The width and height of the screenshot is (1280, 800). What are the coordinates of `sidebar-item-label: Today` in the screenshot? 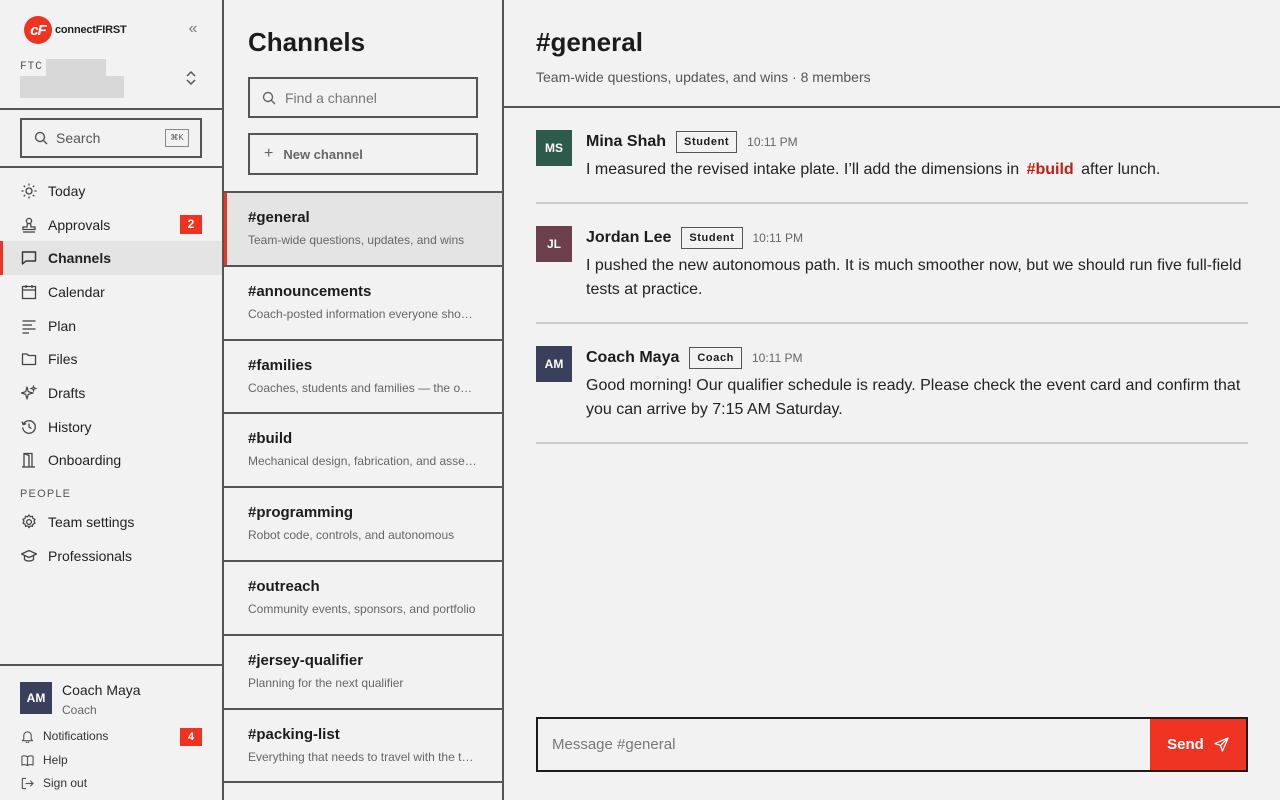 It's located at (67, 190).